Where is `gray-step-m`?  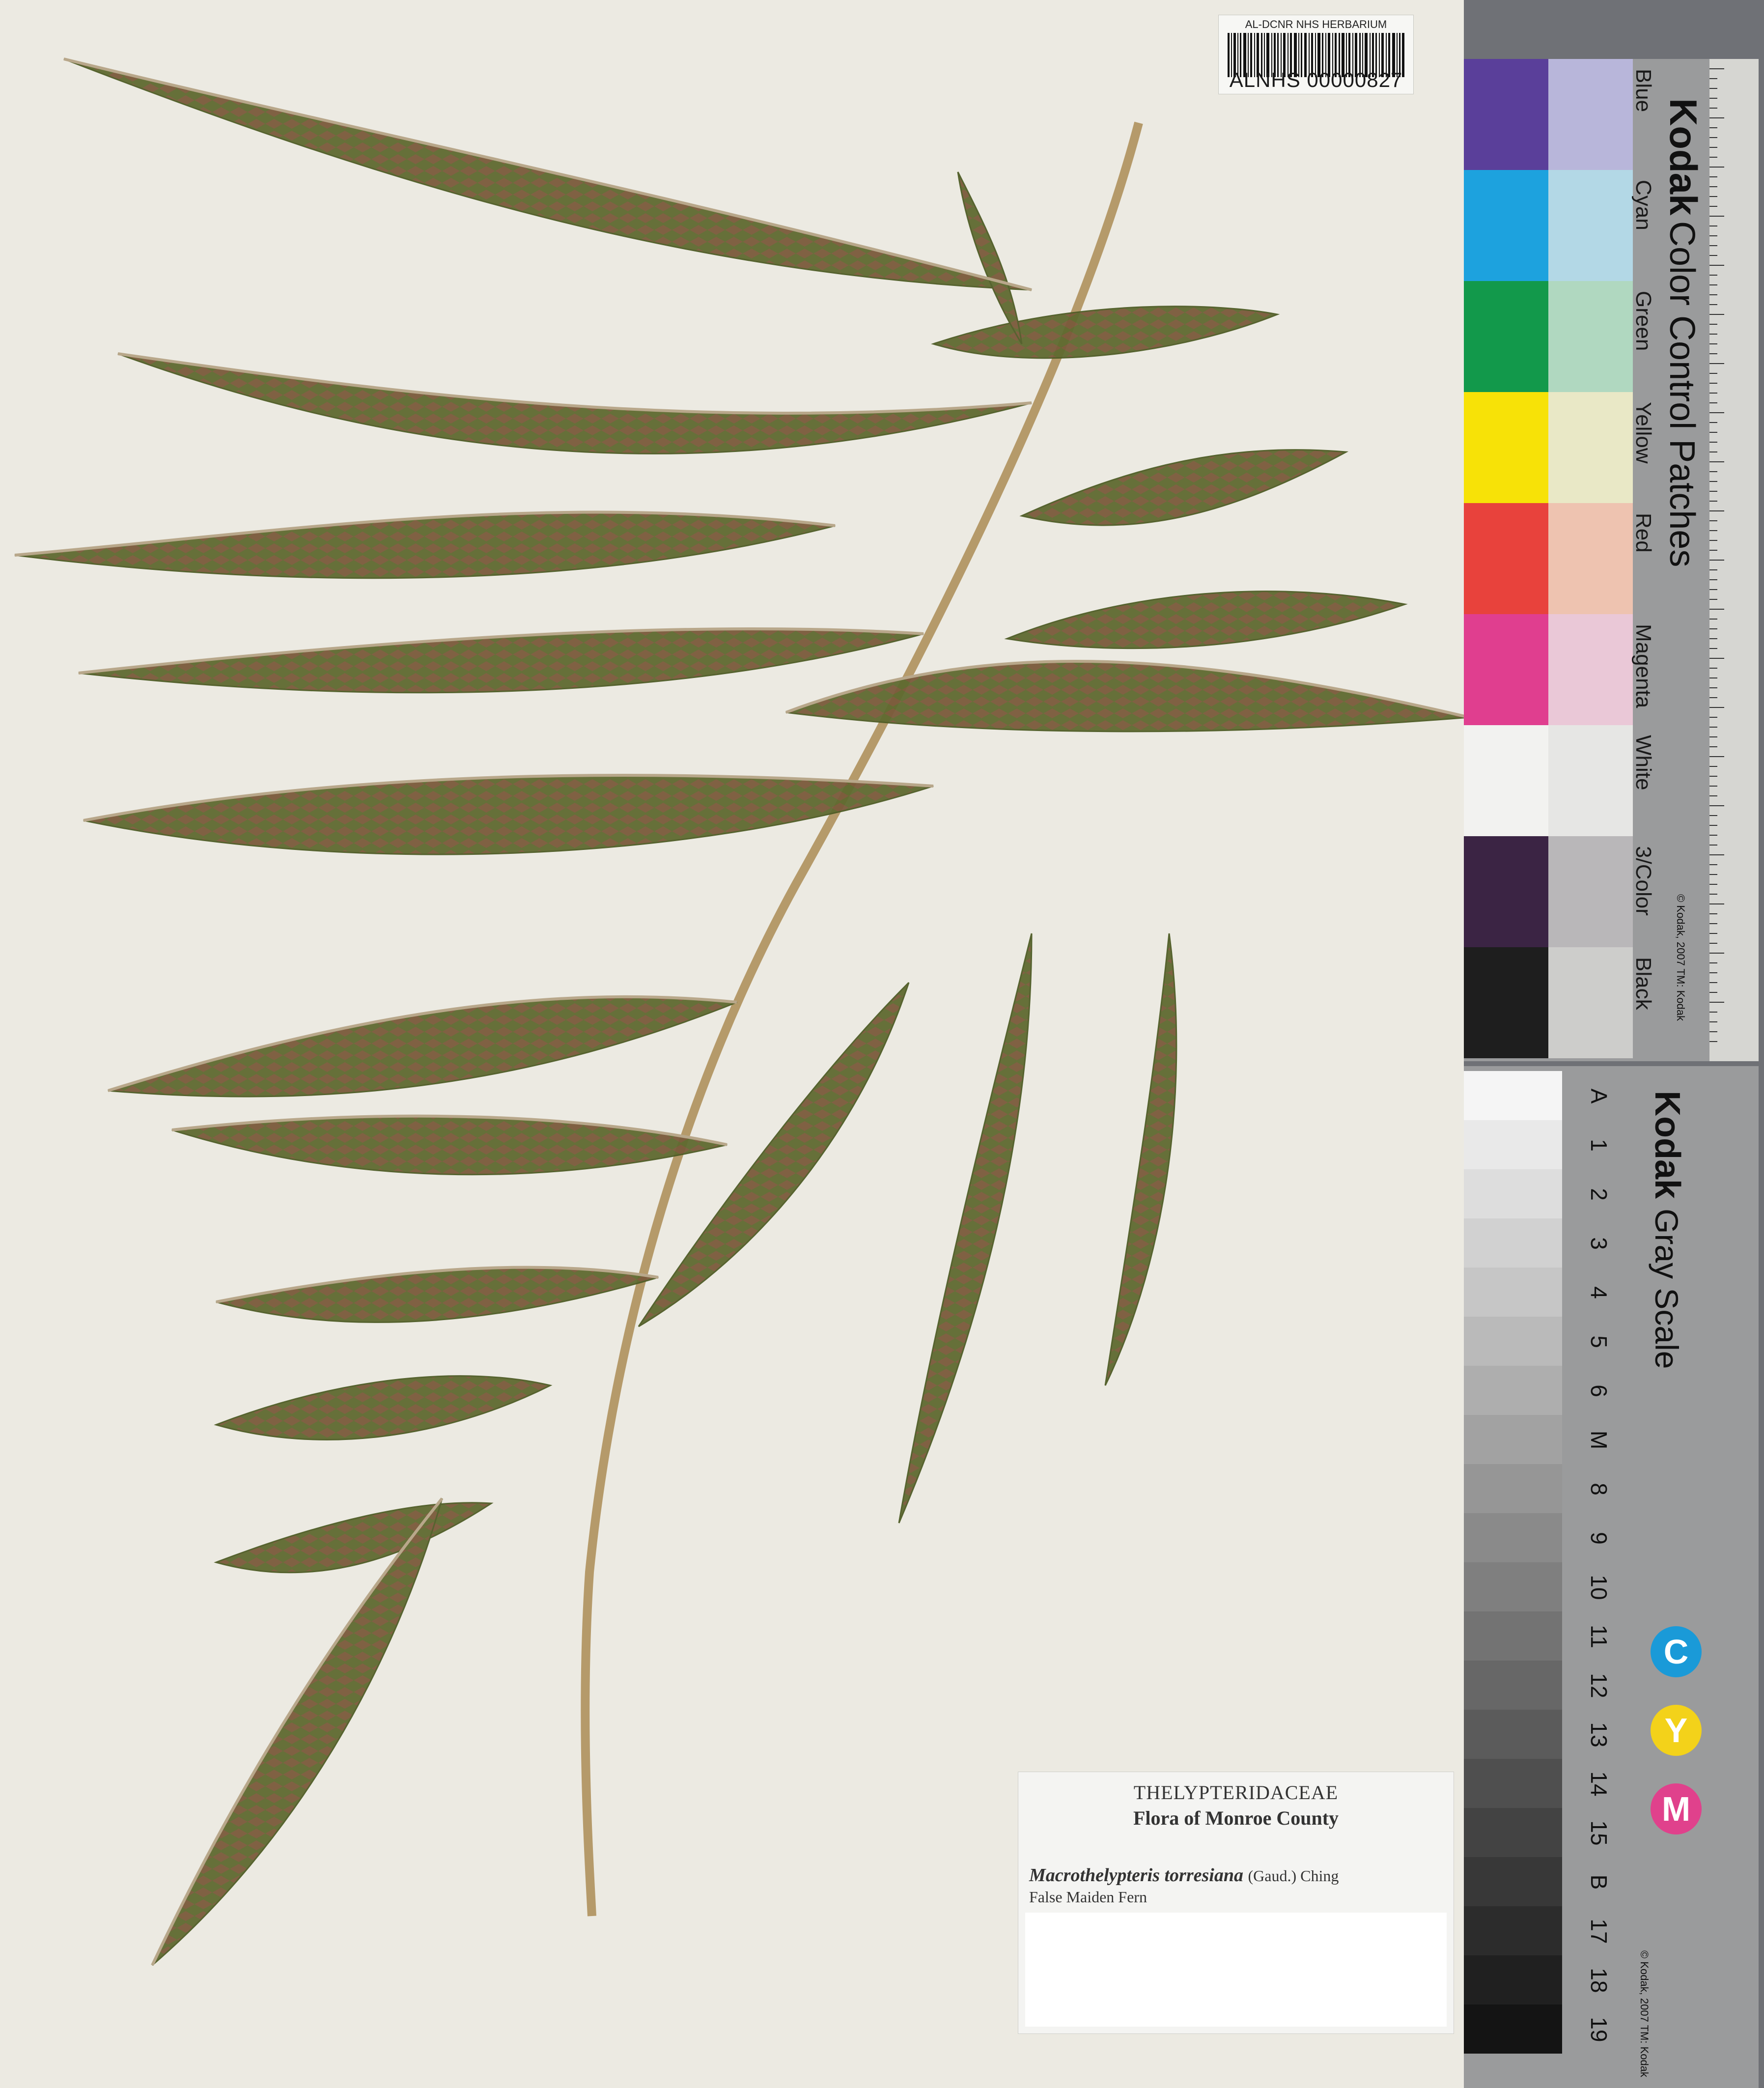
gray-step-m is located at coordinates (1513, 1439).